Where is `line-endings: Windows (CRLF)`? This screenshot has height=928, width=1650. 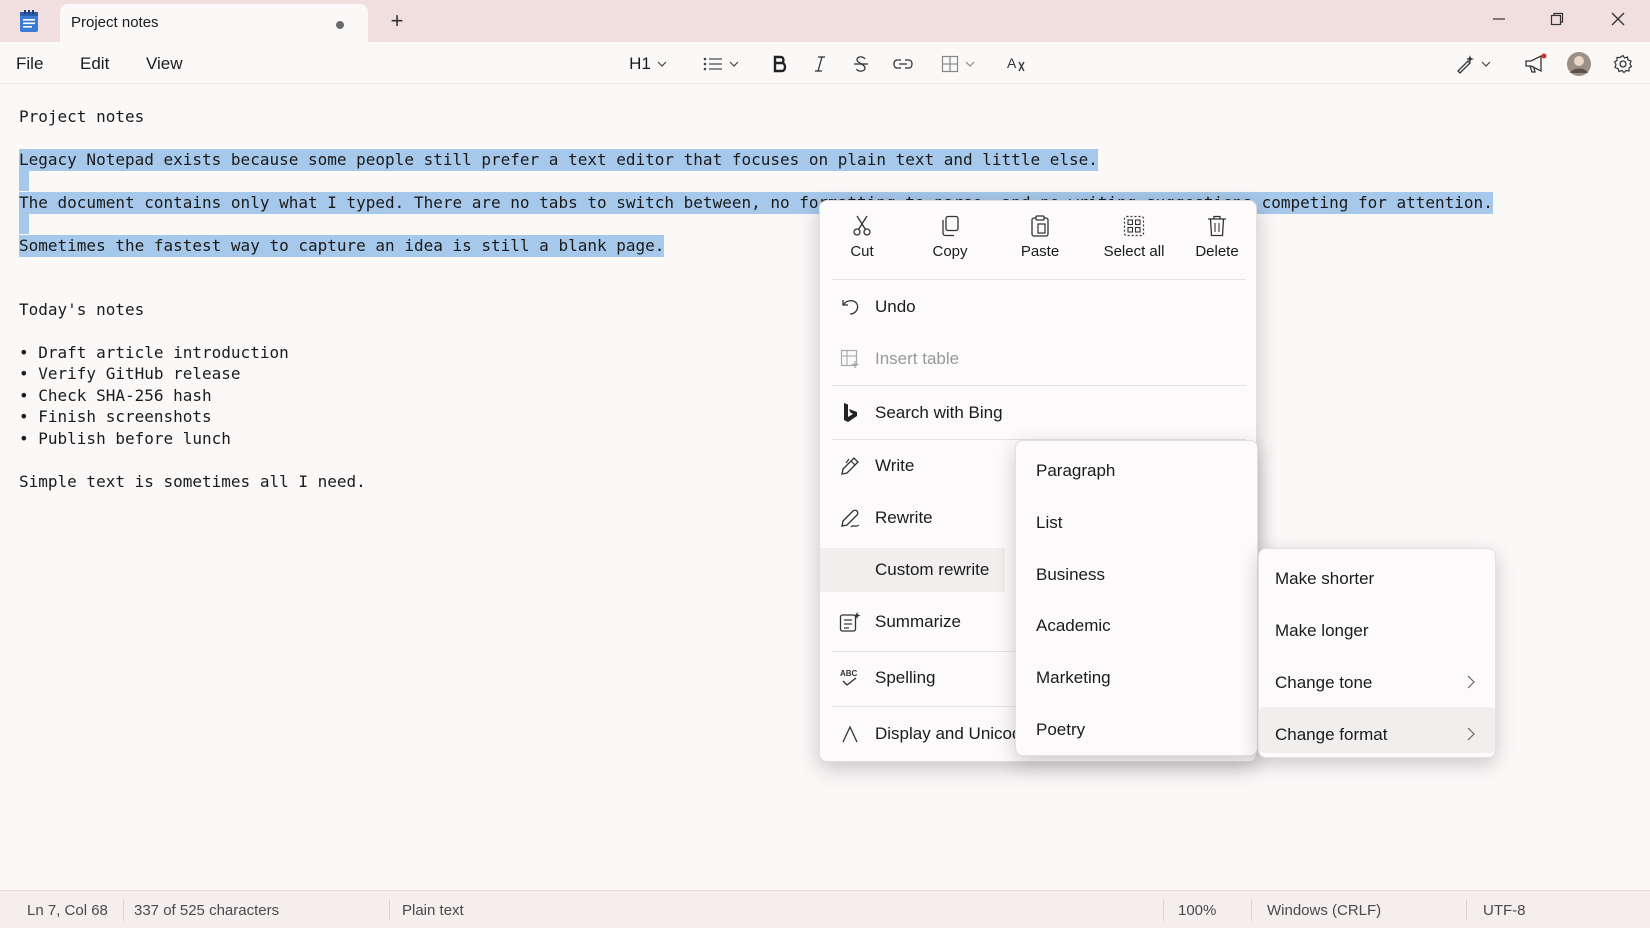 line-endings: Windows (CRLF) is located at coordinates (1324, 910).